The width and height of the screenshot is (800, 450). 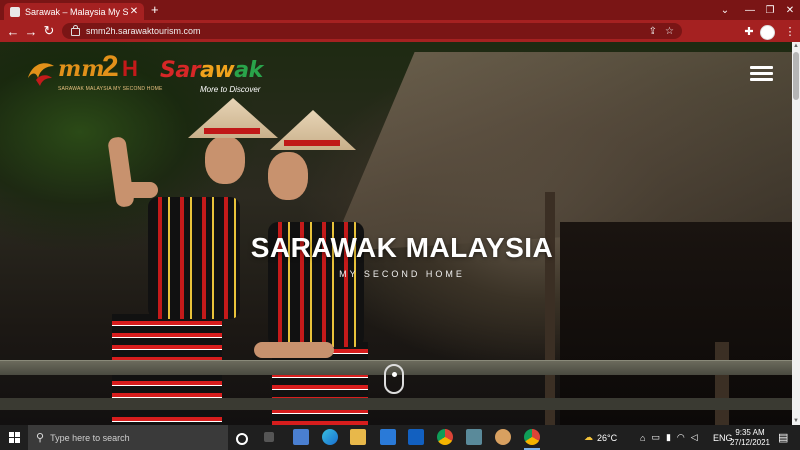 What do you see at coordinates (288, 176) in the screenshot?
I see `woman-right-face` at bounding box center [288, 176].